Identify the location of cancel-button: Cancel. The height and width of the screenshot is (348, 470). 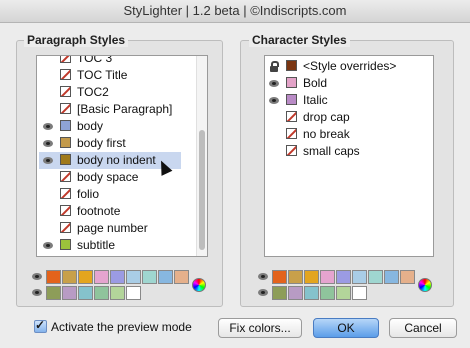
(423, 328).